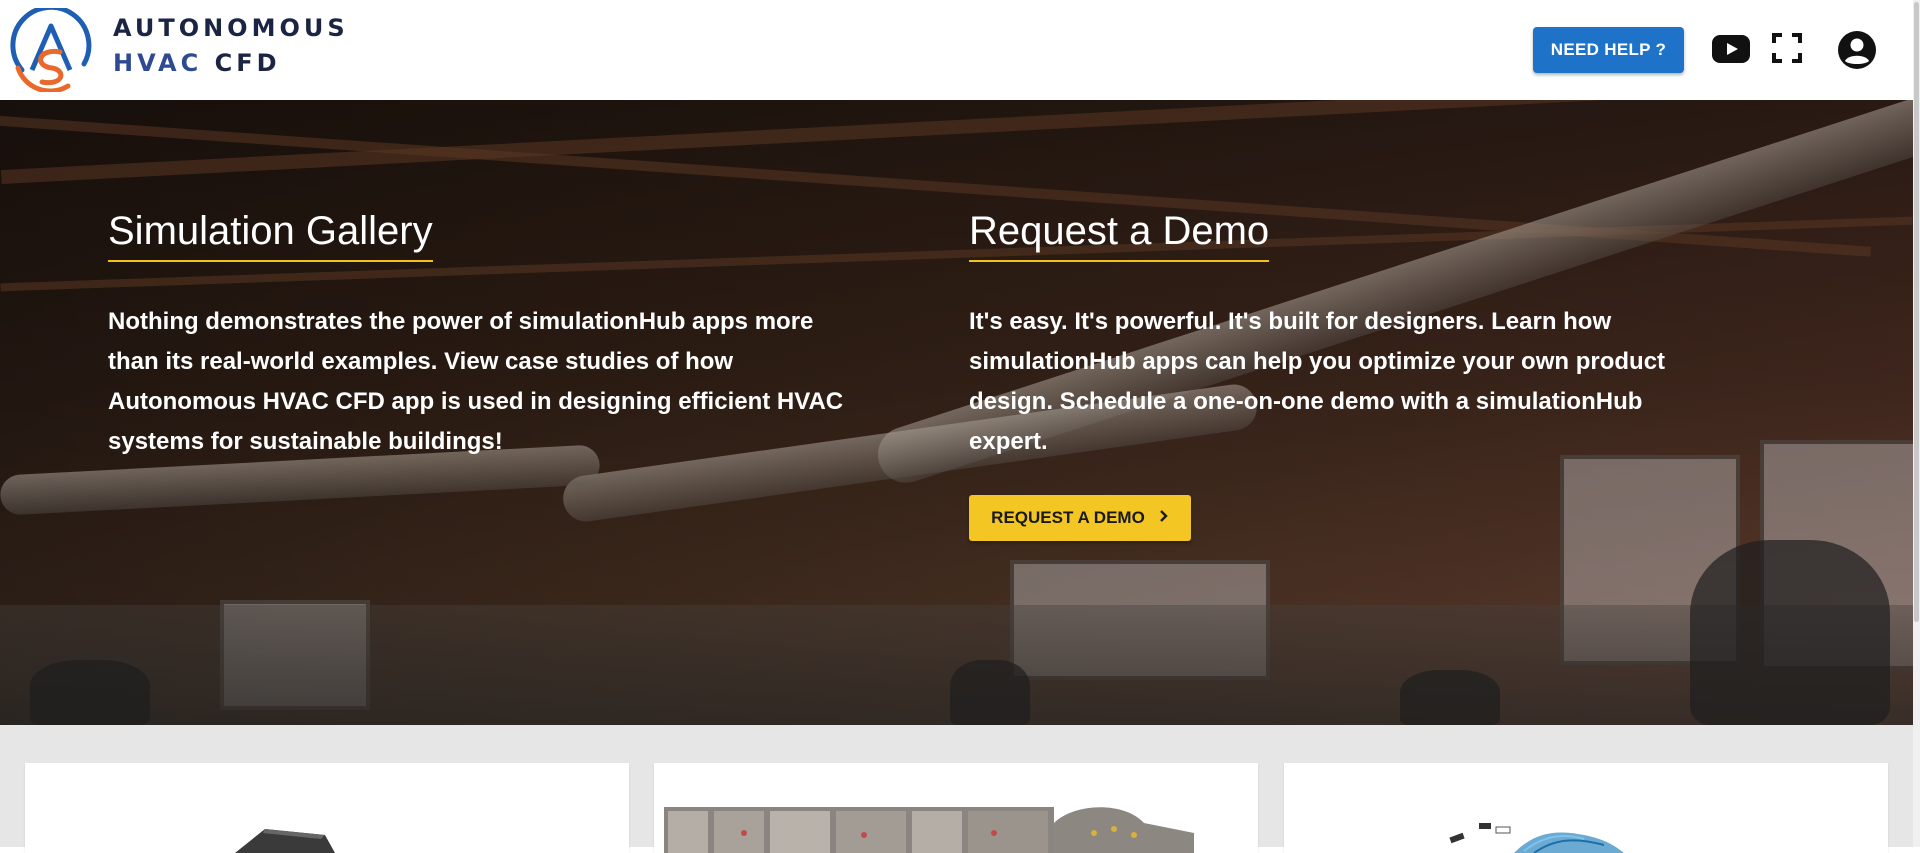  I want to click on cfd-streamline-thumbnail, so click(1536, 838).